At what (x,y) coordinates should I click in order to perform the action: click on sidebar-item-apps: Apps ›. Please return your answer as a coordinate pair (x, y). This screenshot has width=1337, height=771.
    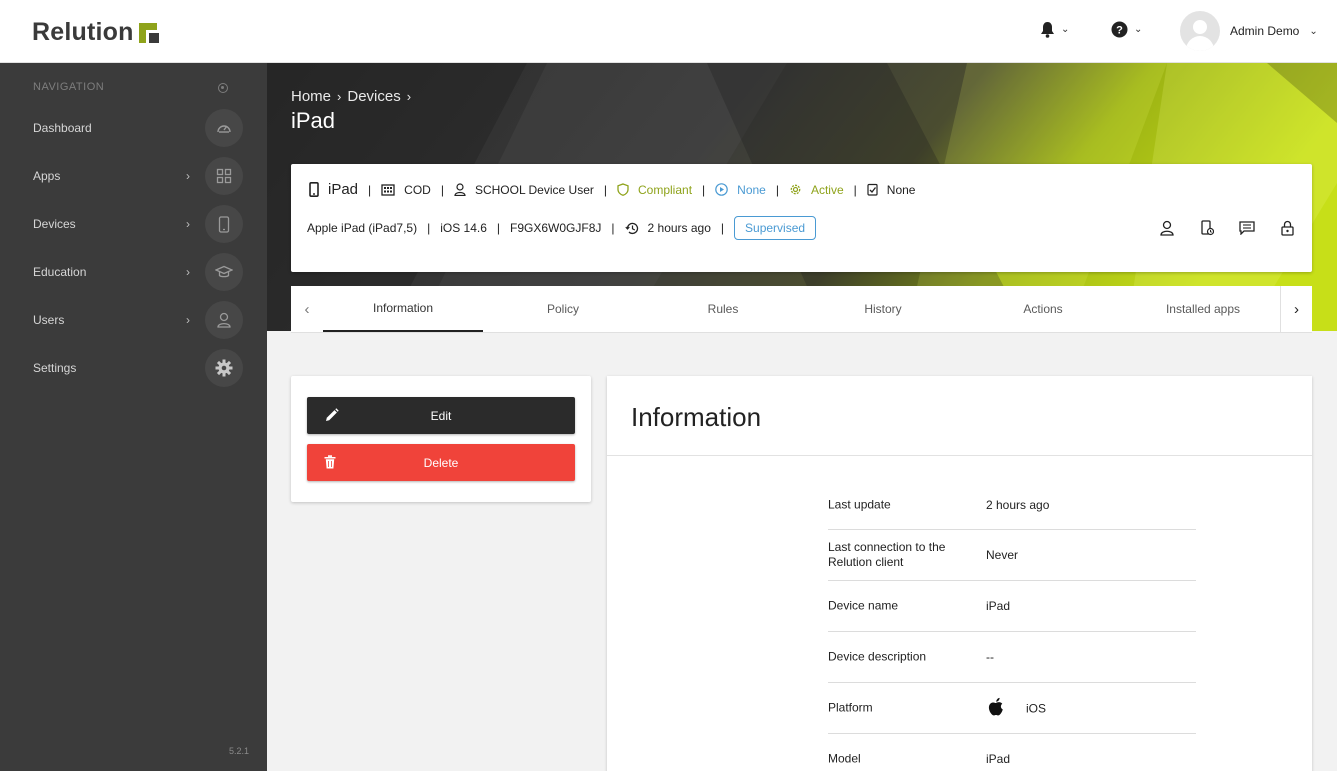
    Looking at the image, I should click on (133, 176).